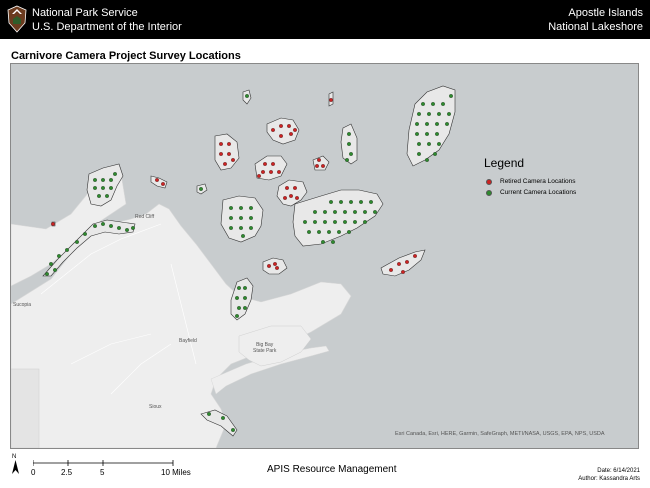  I want to click on island-ironwood, so click(321, 163).